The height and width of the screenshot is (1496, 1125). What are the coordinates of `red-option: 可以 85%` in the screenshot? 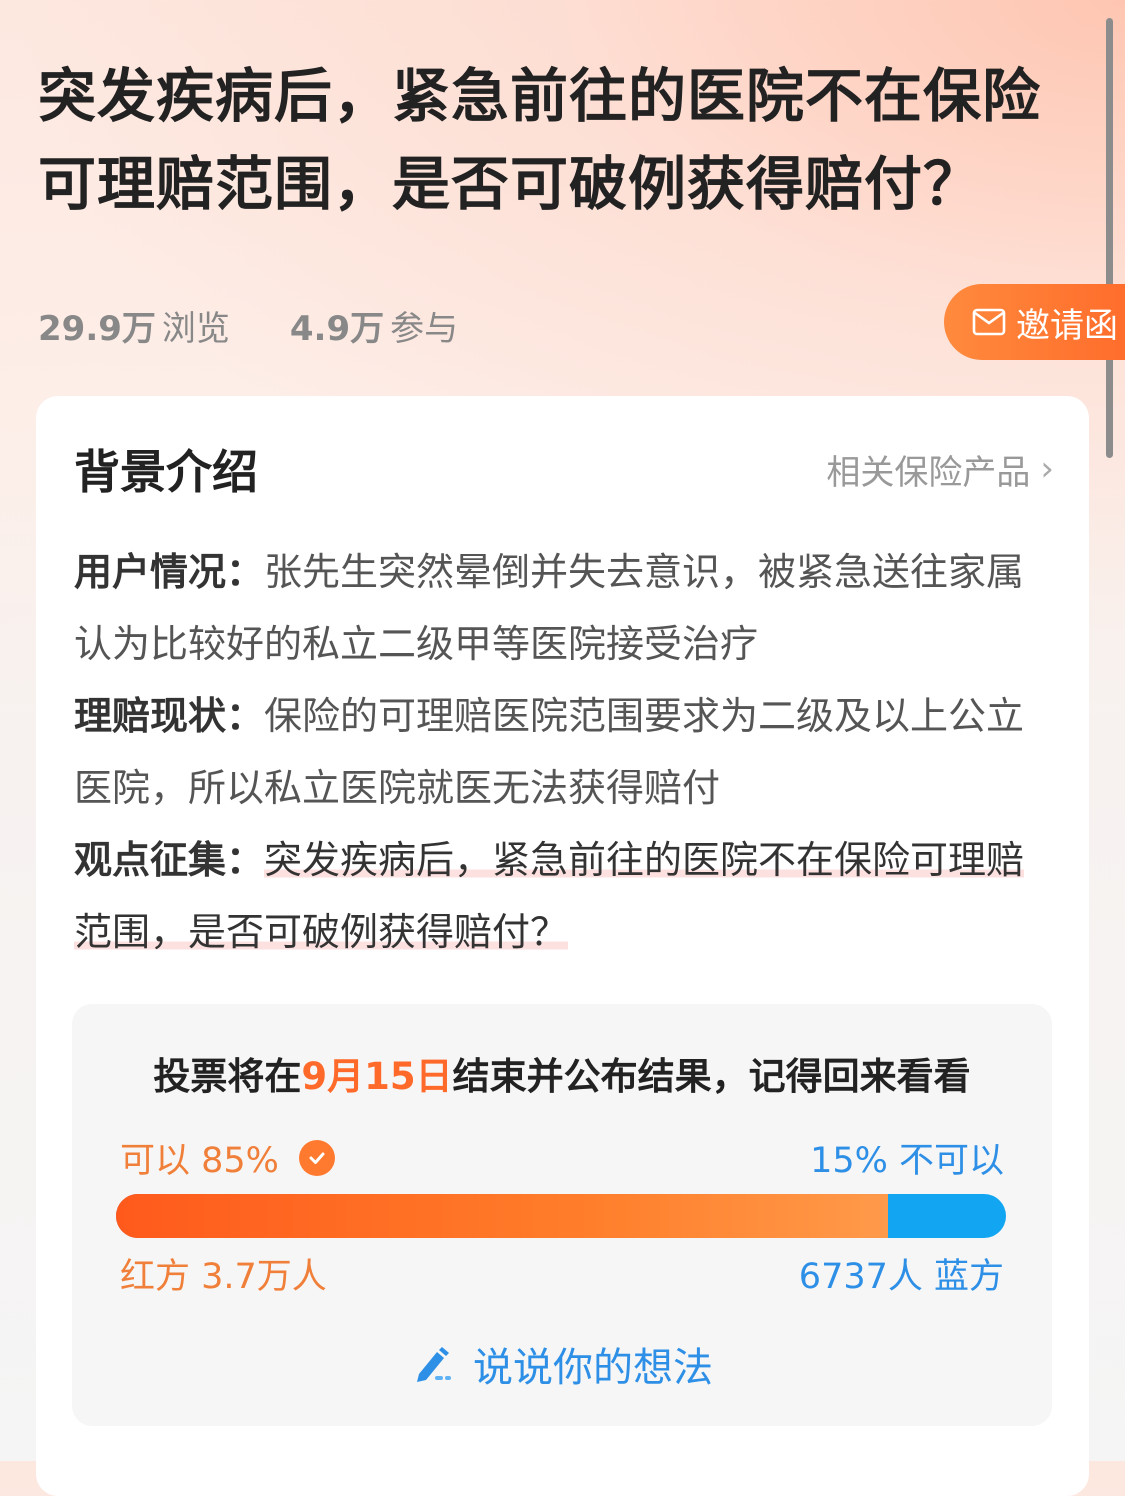 It's located at (227, 1157).